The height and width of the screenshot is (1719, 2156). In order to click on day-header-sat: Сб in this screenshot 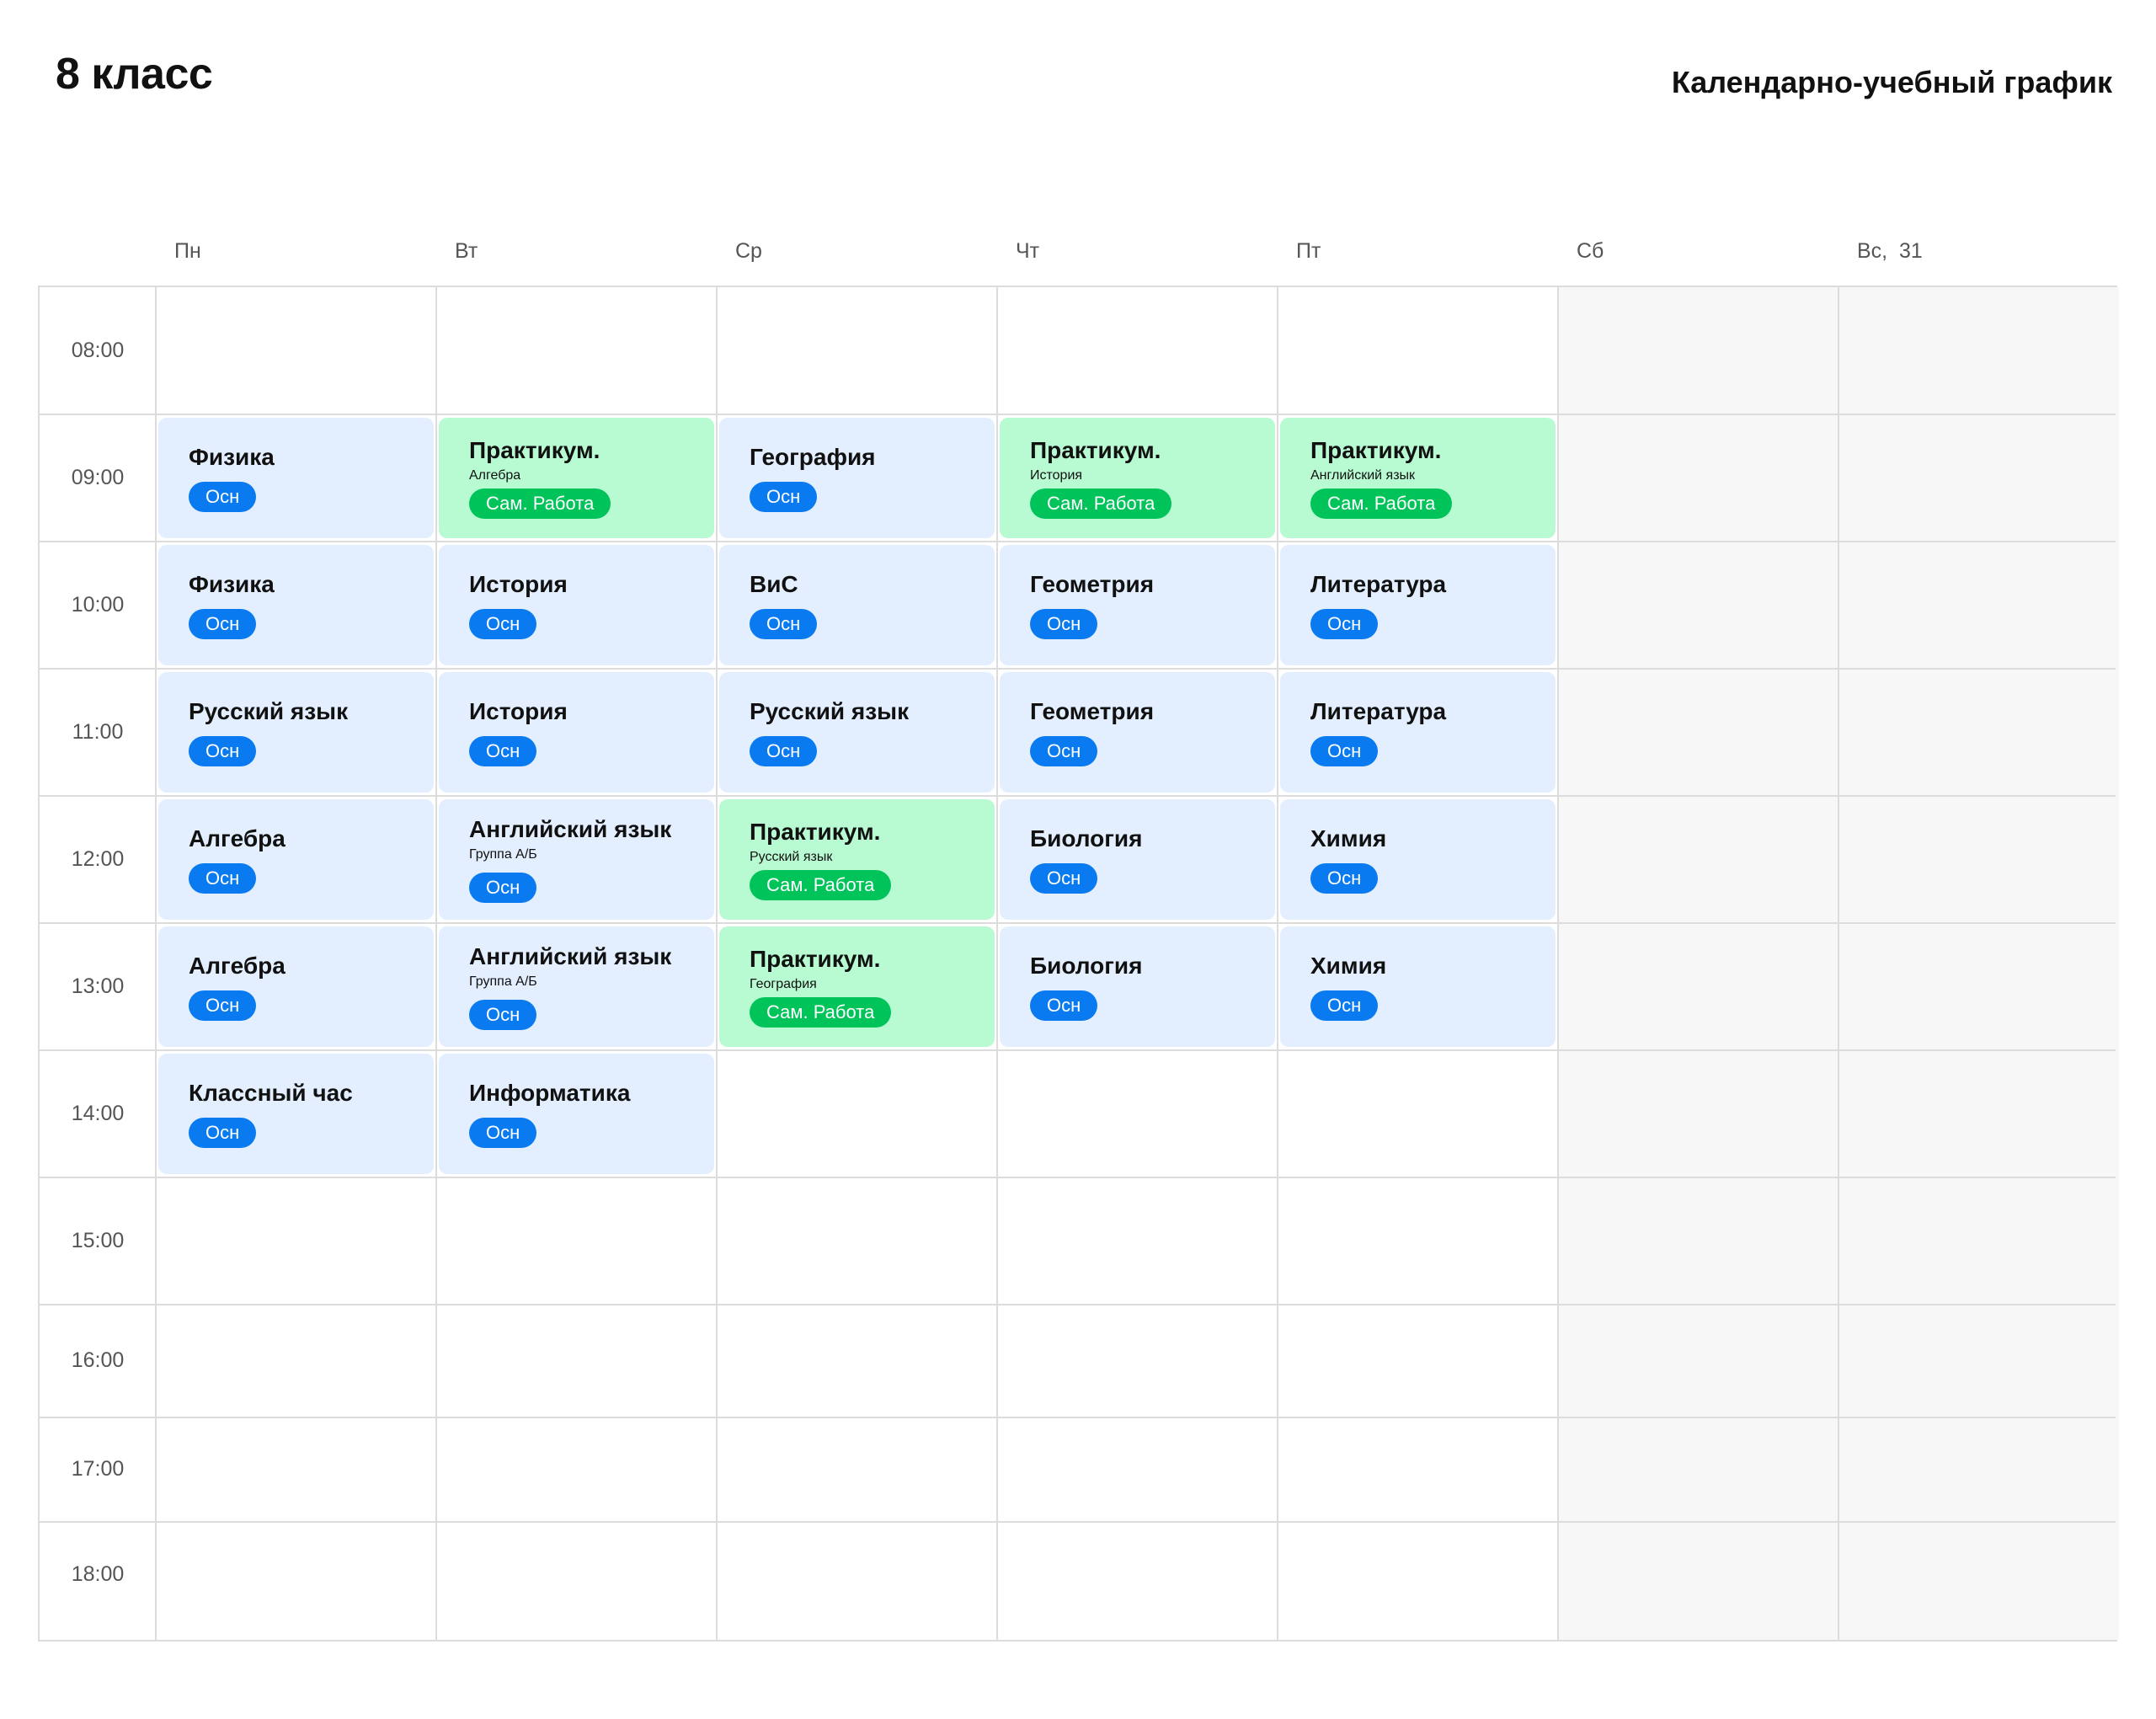, I will do `click(1590, 251)`.